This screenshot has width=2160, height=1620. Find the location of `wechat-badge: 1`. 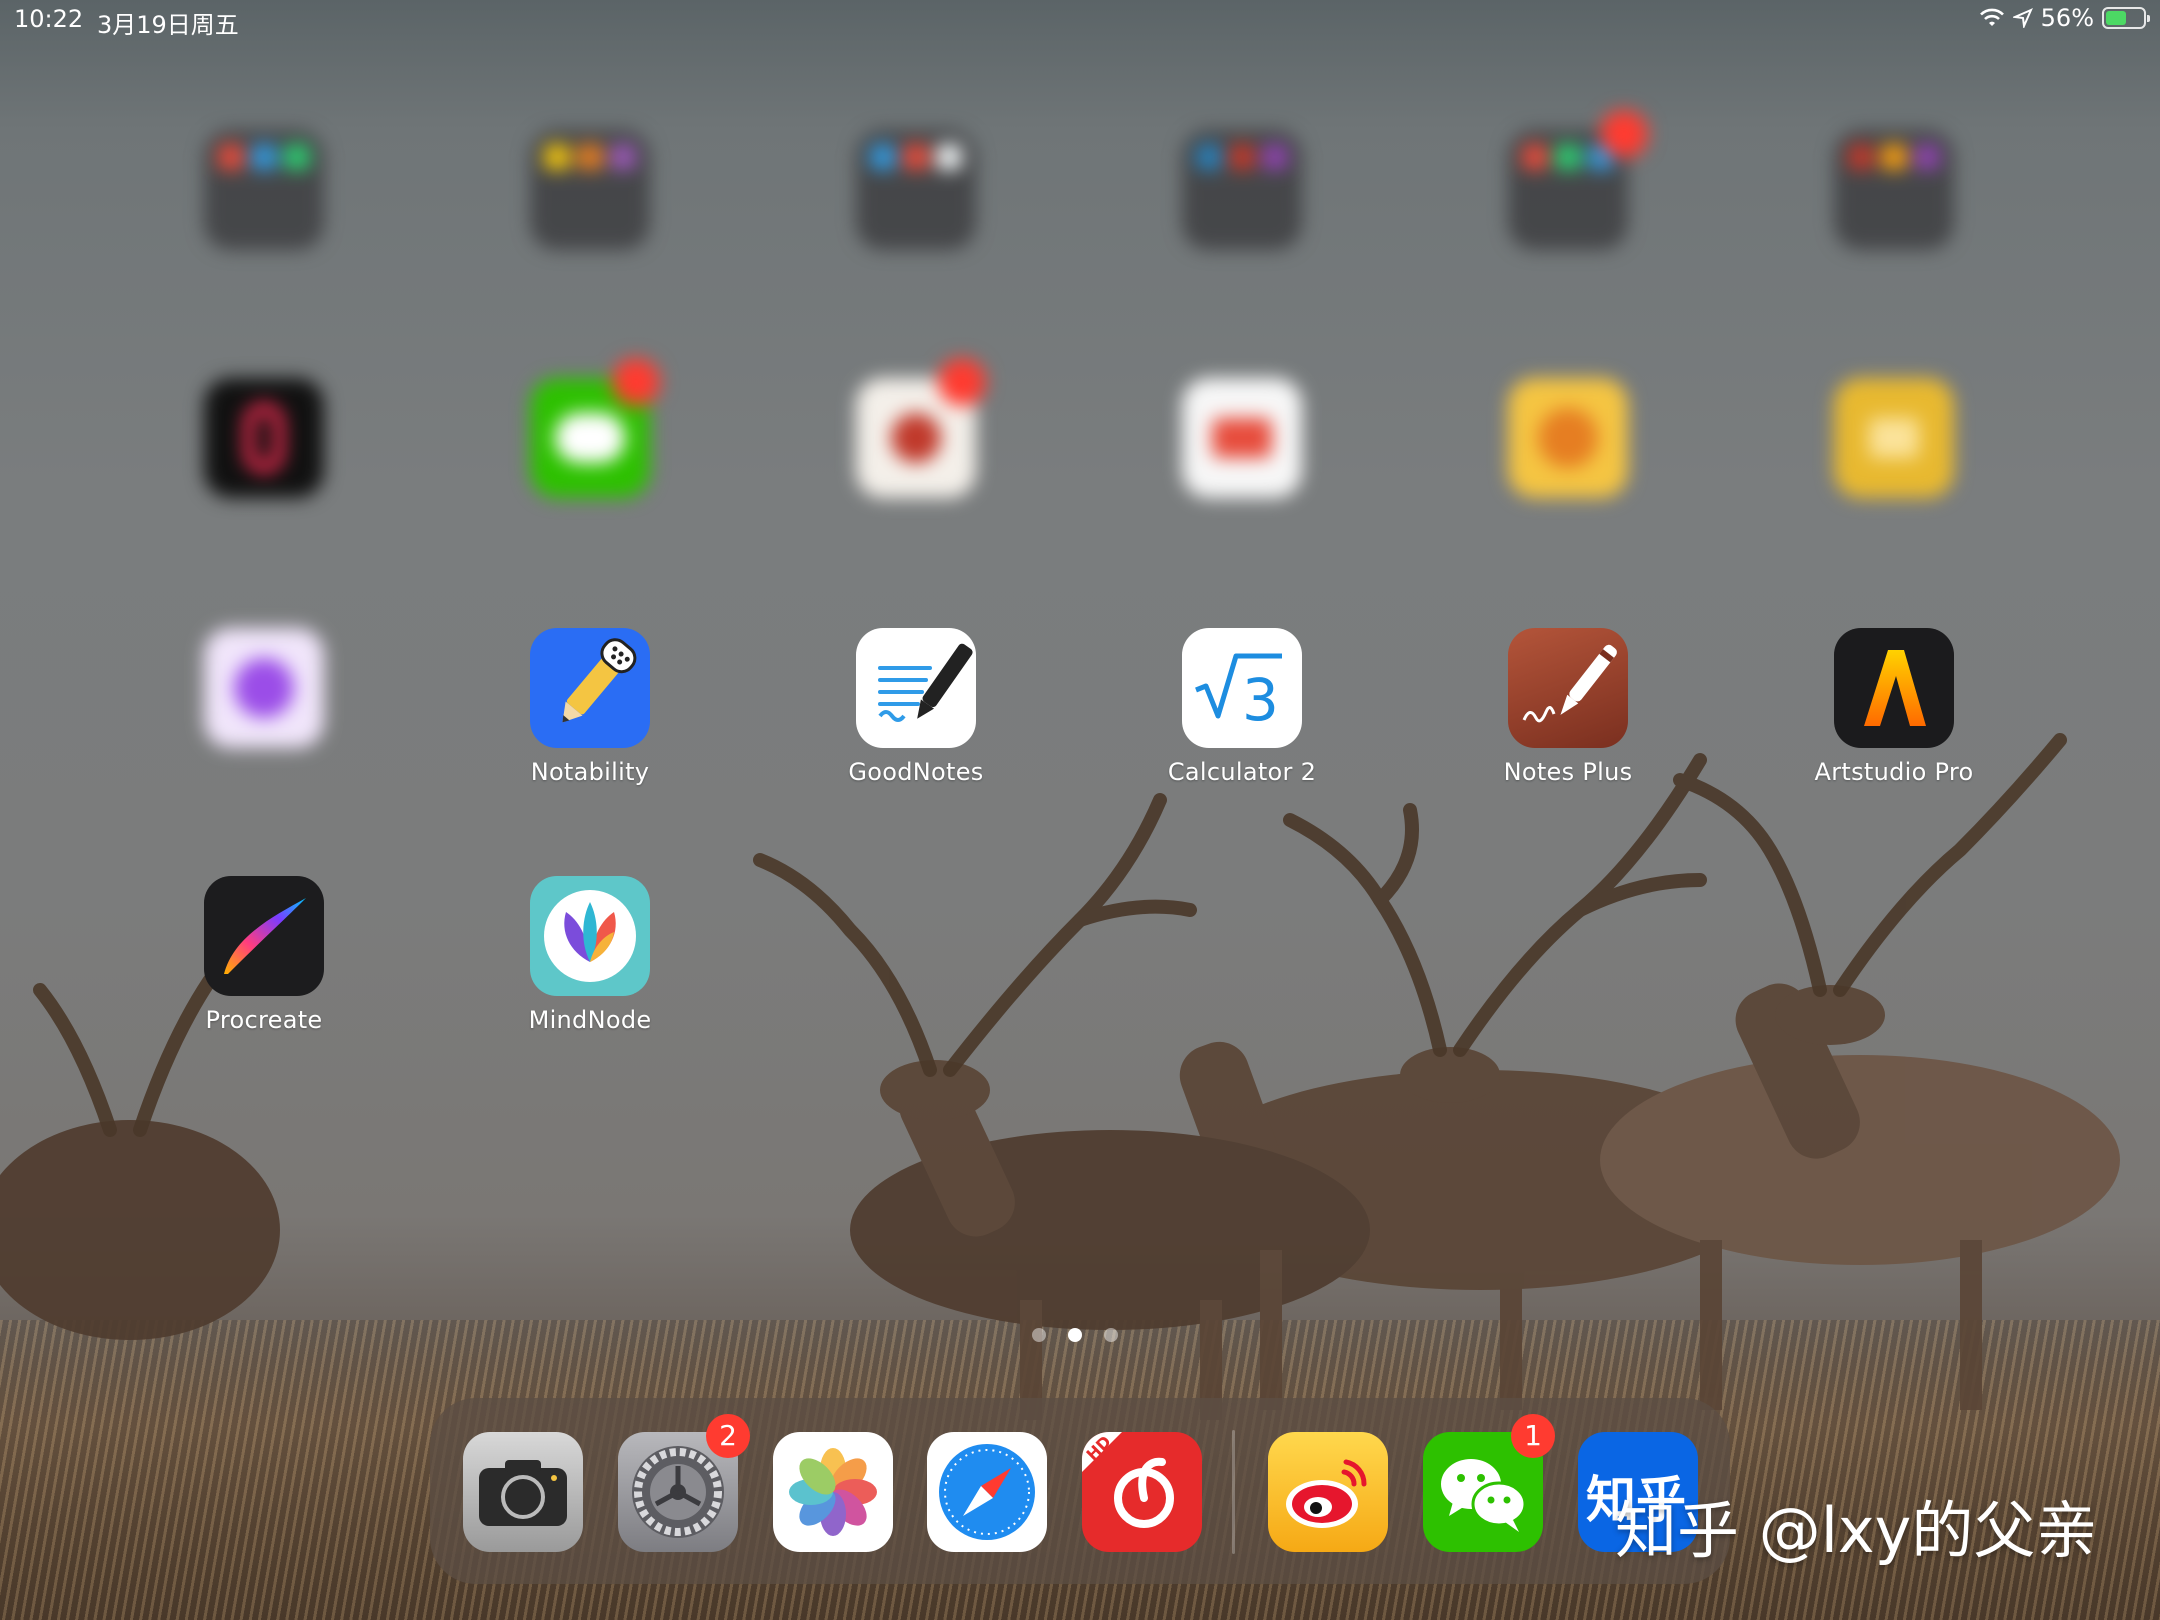

wechat-badge: 1 is located at coordinates (1533, 1436).